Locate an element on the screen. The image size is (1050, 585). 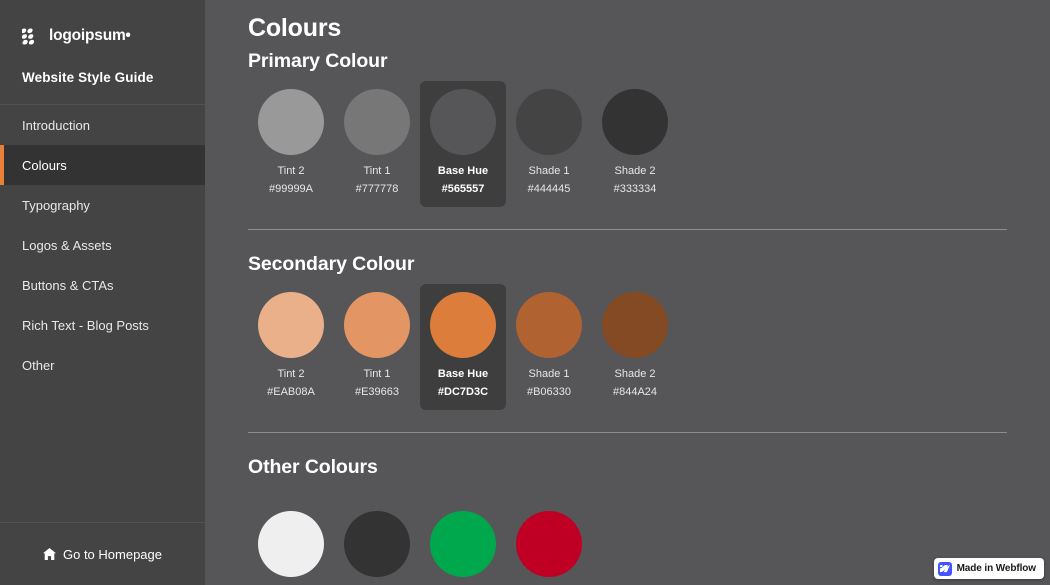
swatch-hex: #99999A is located at coordinates (291, 189).